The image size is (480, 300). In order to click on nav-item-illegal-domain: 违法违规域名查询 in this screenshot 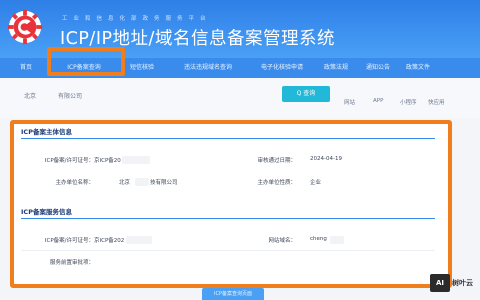, I will do `click(208, 68)`.